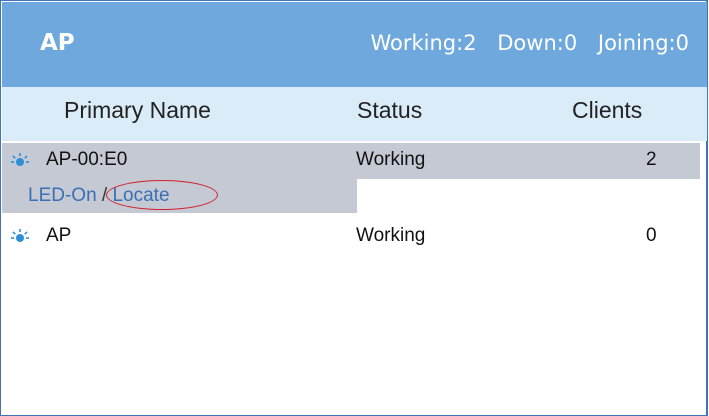 This screenshot has height=416, width=709. I want to click on column-header-row: Primary Name Status Clients, so click(354, 114).